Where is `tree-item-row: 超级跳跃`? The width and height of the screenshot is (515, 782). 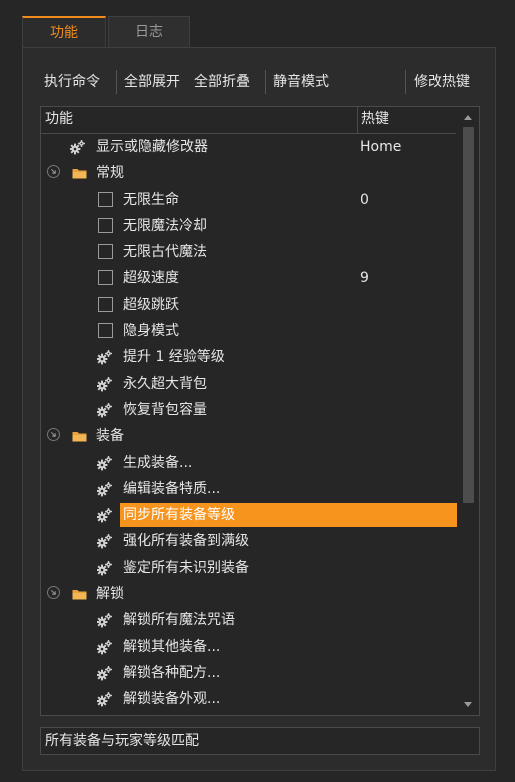
tree-item-row: 超级跳跃 is located at coordinates (249, 305).